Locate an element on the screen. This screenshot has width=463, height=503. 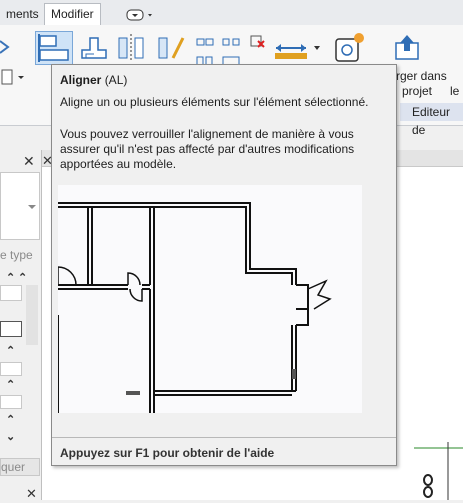
offset-icon is located at coordinates (94, 48).